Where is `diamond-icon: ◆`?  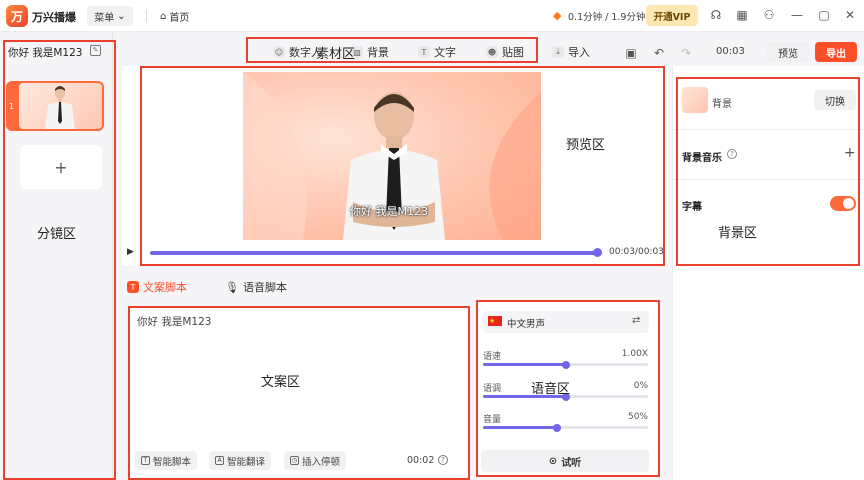
diamond-icon: ◆ is located at coordinates (557, 15).